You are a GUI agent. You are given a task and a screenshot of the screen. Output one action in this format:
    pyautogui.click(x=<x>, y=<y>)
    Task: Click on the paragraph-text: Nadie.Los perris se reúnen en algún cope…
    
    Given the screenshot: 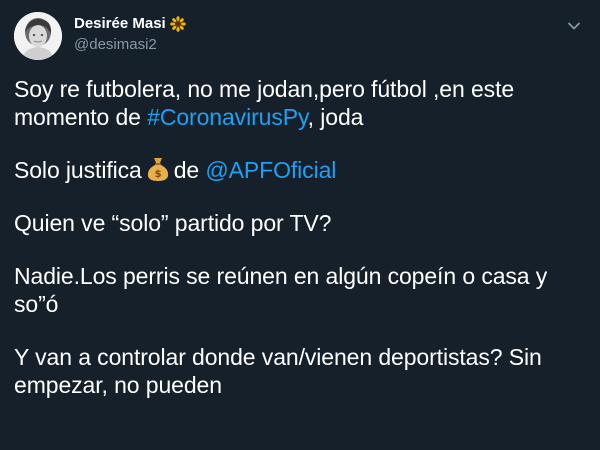 What is the action you would take?
    pyautogui.click(x=281, y=290)
    